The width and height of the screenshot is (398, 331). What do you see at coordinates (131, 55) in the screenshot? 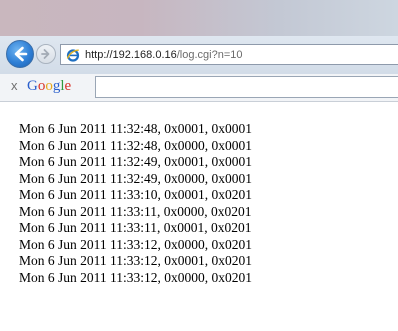
I see `address-host: http://192.168.0.16` at bounding box center [131, 55].